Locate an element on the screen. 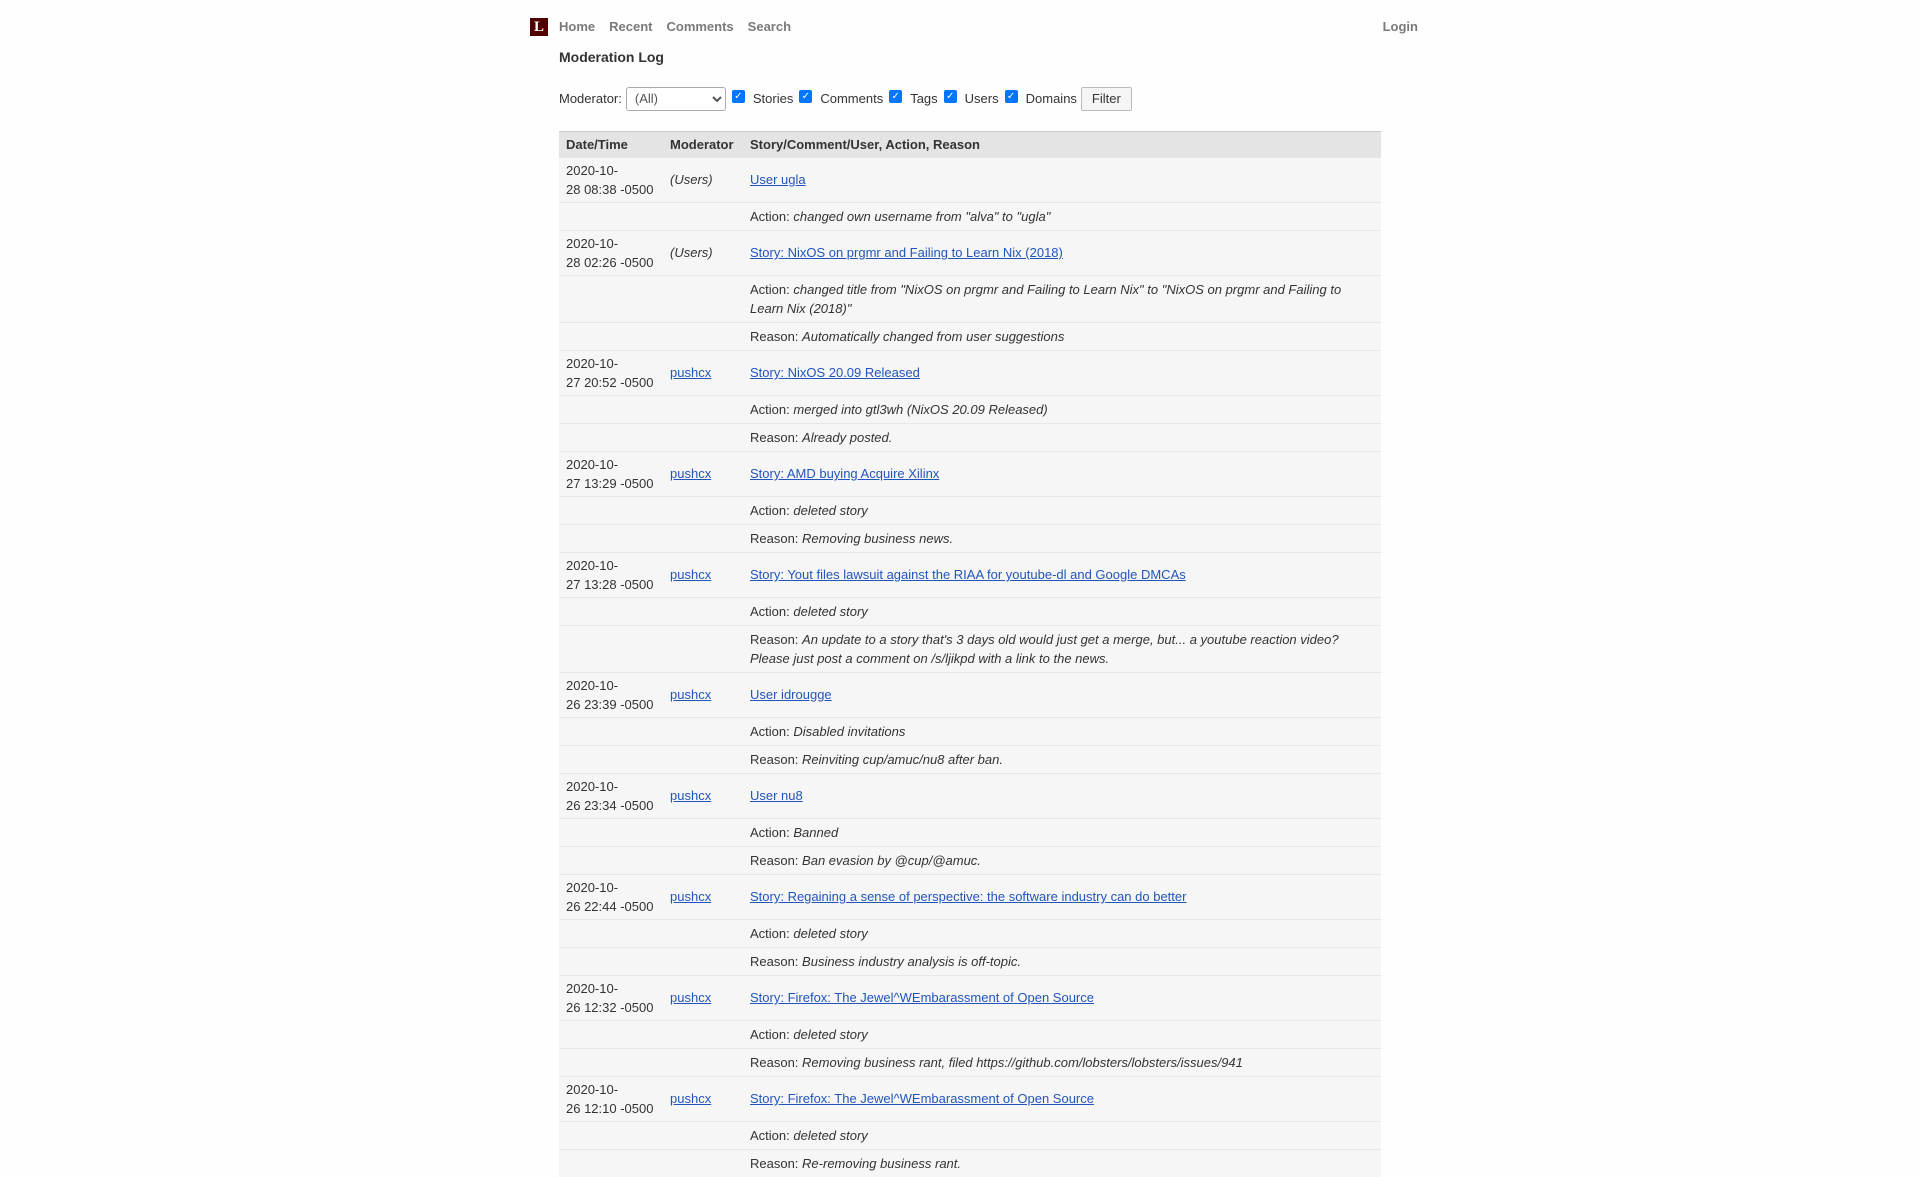 Image resolution: width=1920 pixels, height=1177 pixels. checkbox-domains: ✓ Domains is located at coordinates (1041, 98).